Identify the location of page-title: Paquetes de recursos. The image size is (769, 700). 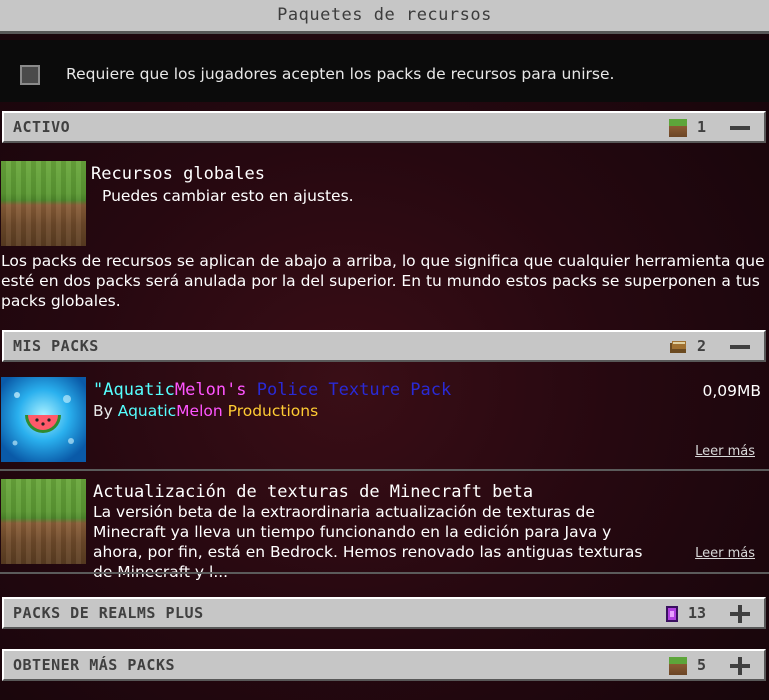
(384, 15).